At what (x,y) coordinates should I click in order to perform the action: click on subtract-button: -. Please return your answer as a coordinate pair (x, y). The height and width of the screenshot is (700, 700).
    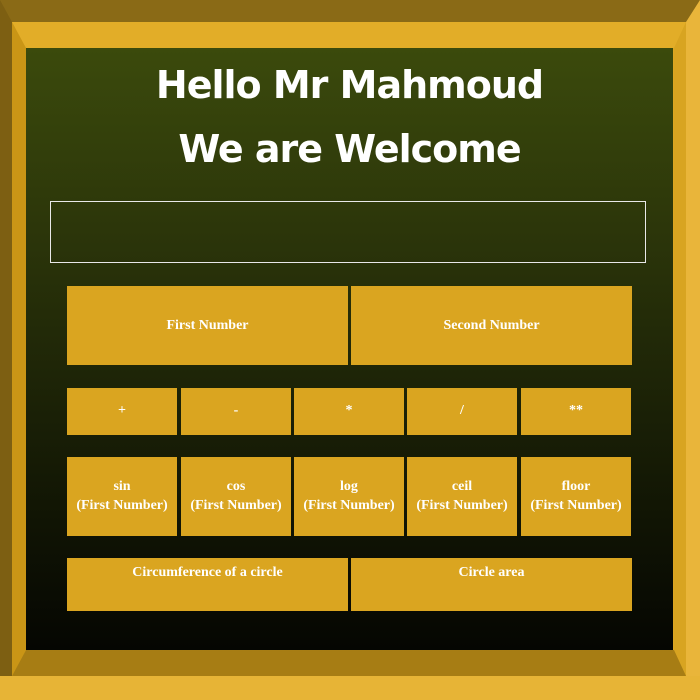
    Looking at the image, I should click on (236, 411).